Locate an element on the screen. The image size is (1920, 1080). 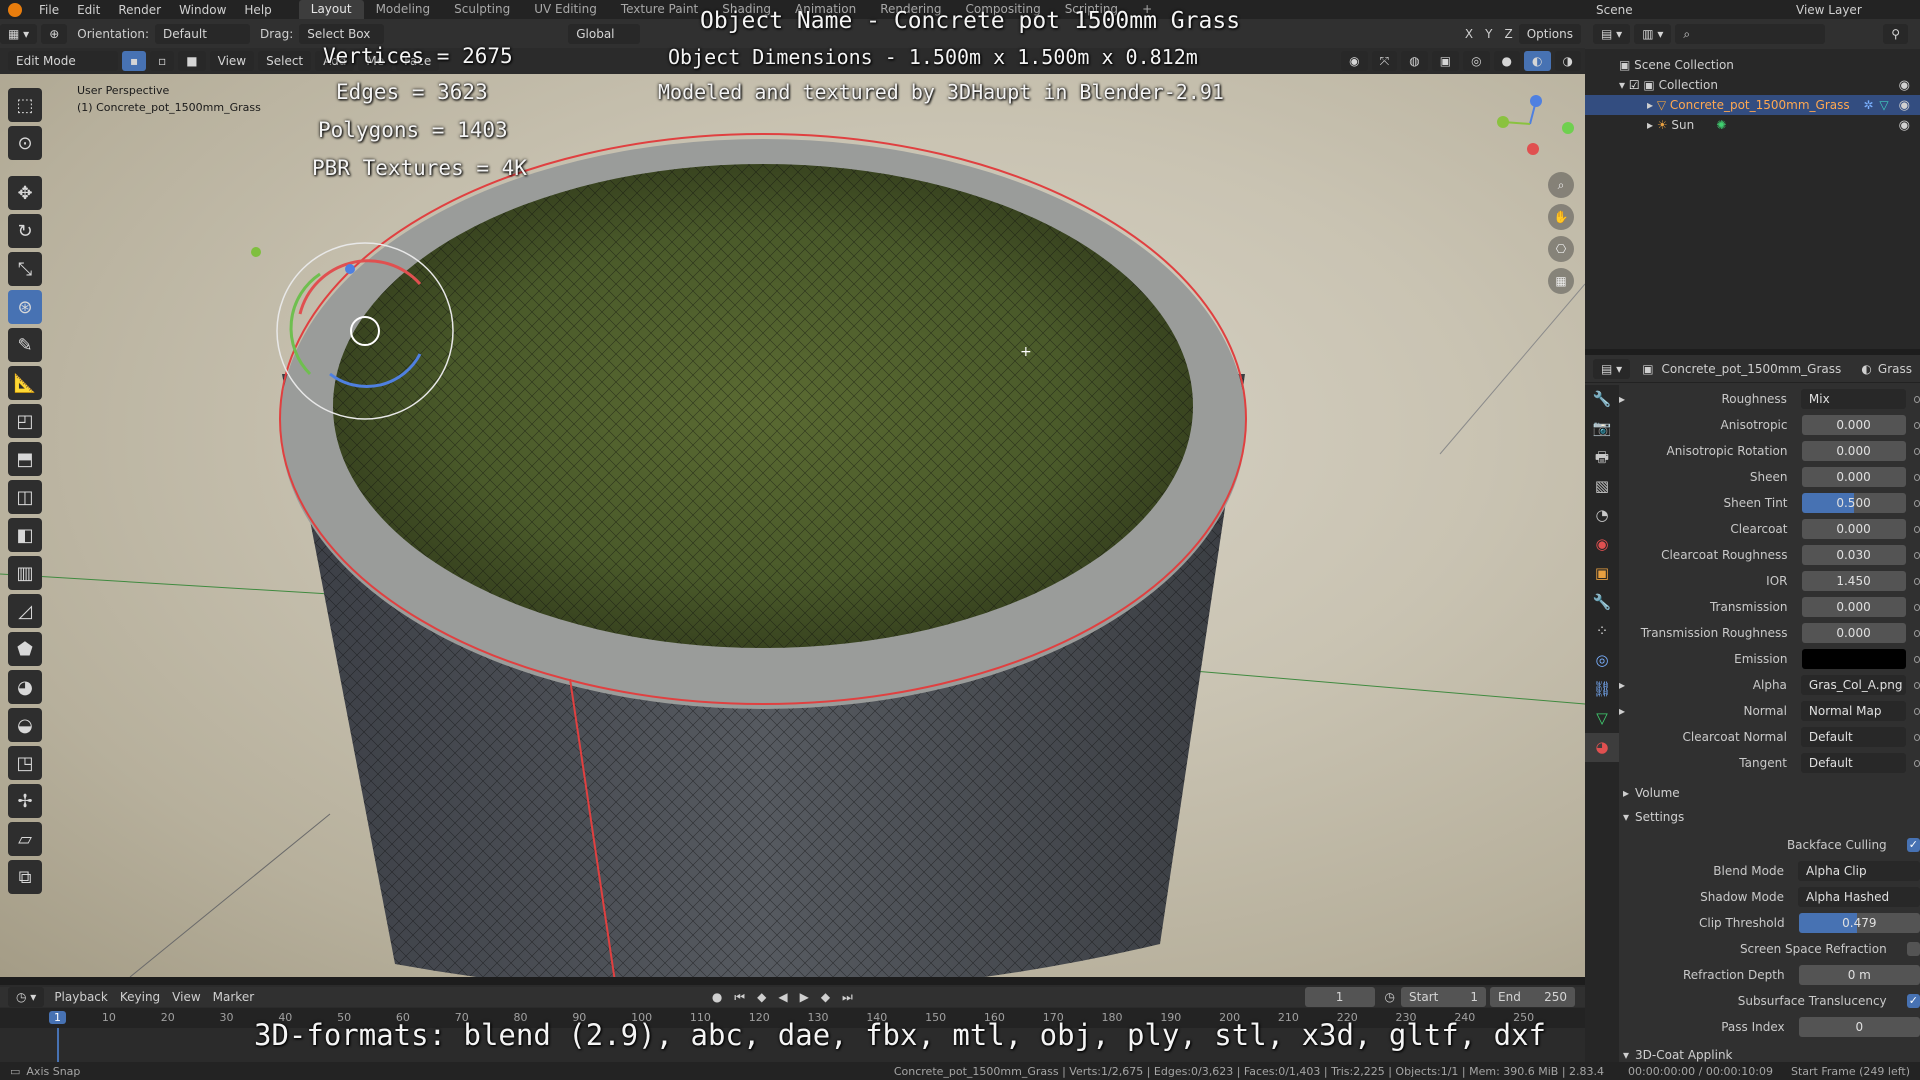
transform-orientation-select: Global is located at coordinates (604, 33).